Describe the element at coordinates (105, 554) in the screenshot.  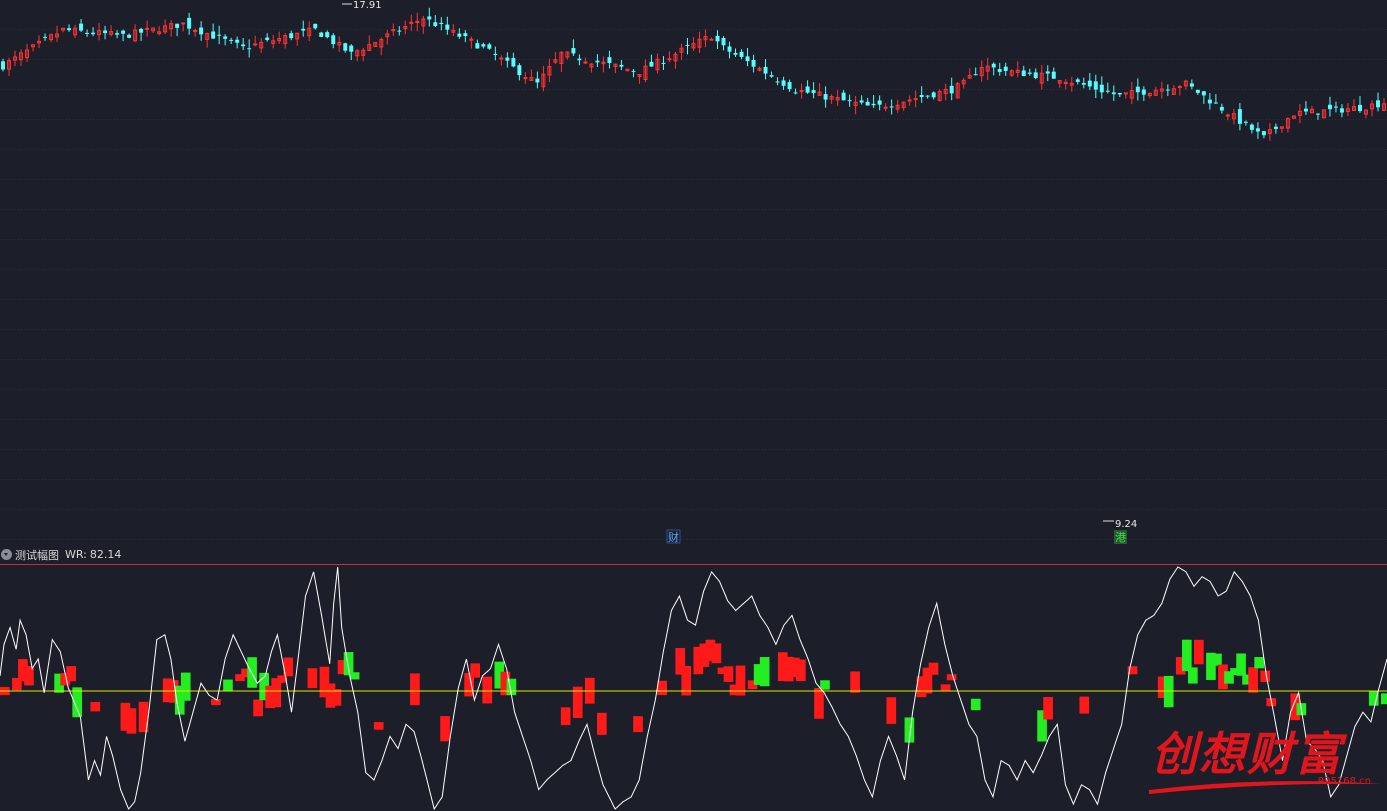
I see `indicator-value: 82.14` at that location.